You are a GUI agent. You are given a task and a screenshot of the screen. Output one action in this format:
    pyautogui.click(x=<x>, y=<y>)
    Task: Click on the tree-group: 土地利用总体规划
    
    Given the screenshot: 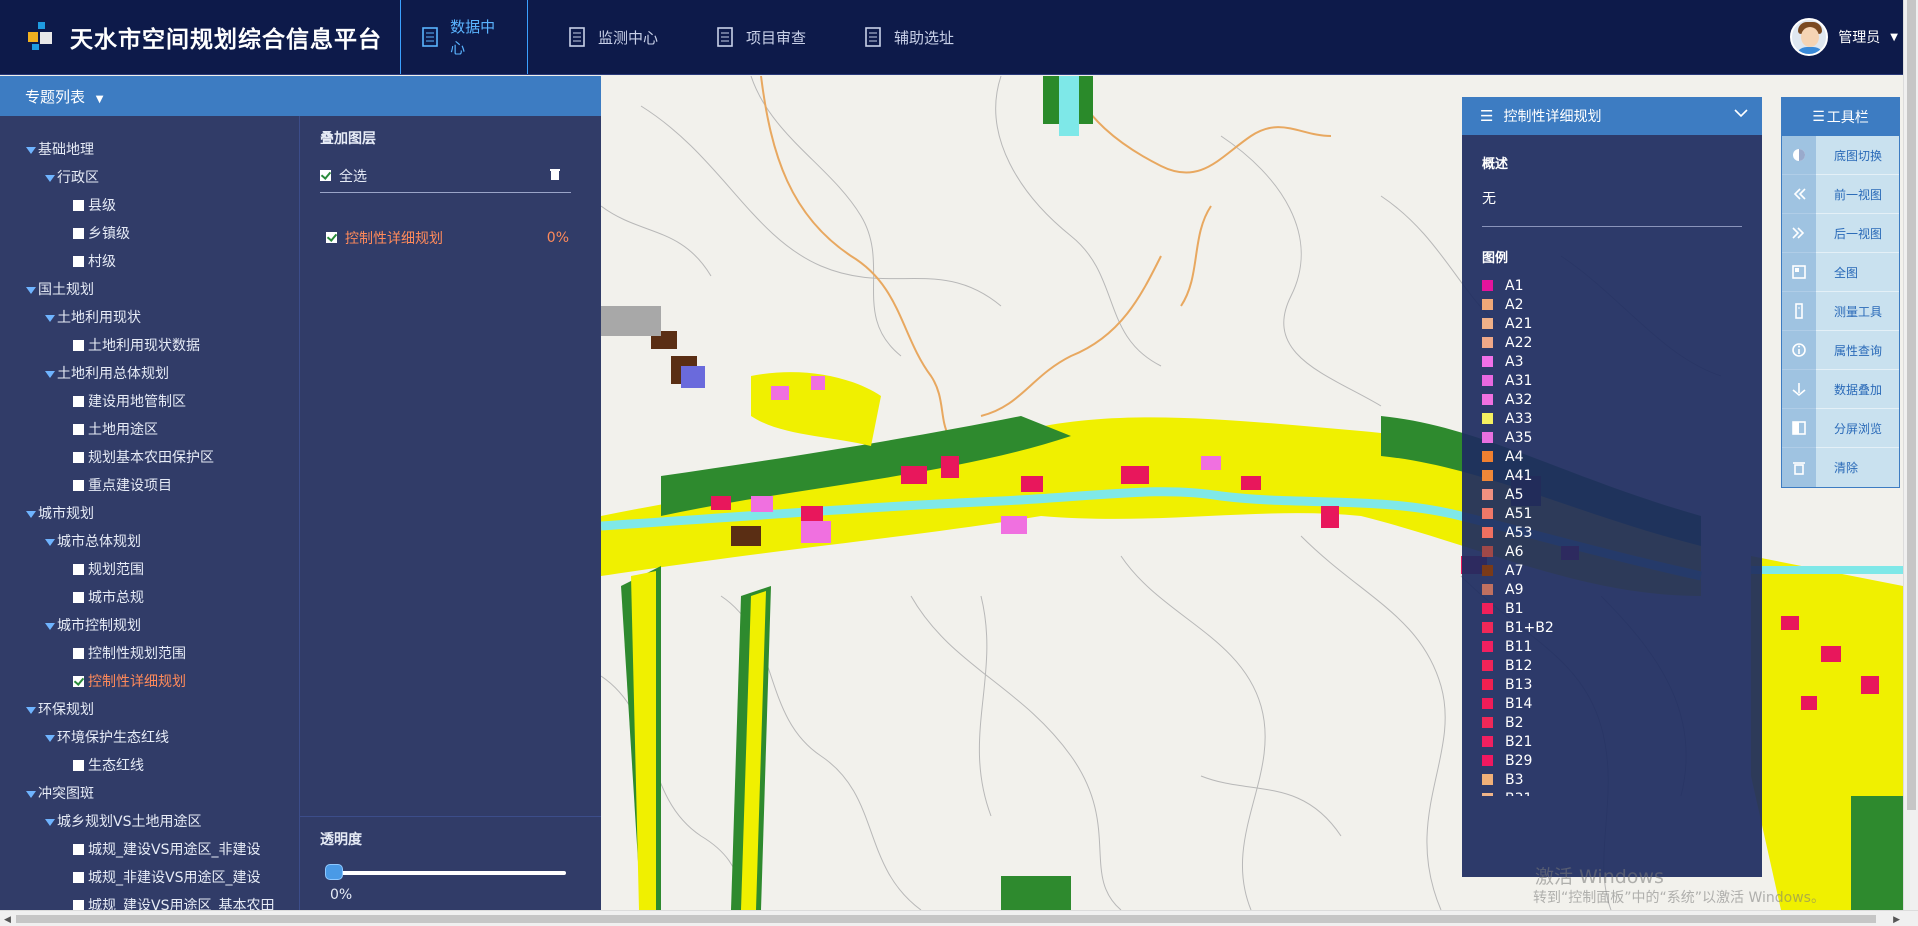 What is the action you would take?
    pyautogui.click(x=149, y=374)
    